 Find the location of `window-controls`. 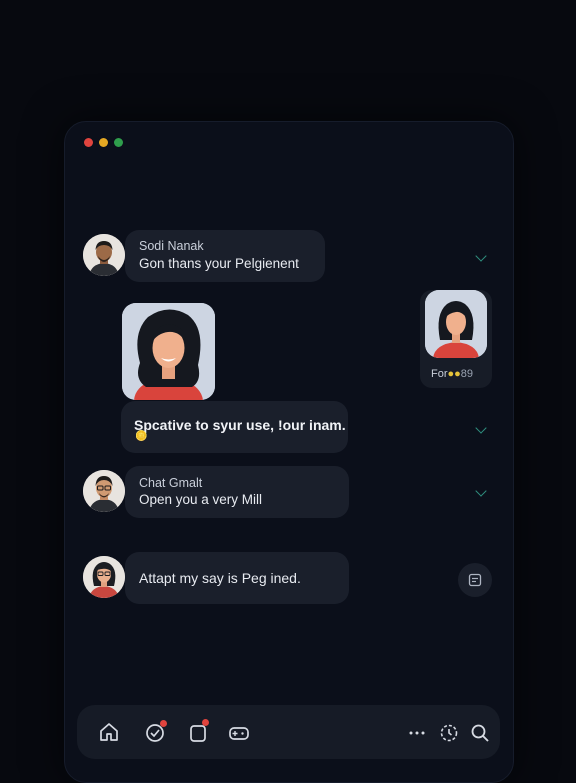

window-controls is located at coordinates (103, 142).